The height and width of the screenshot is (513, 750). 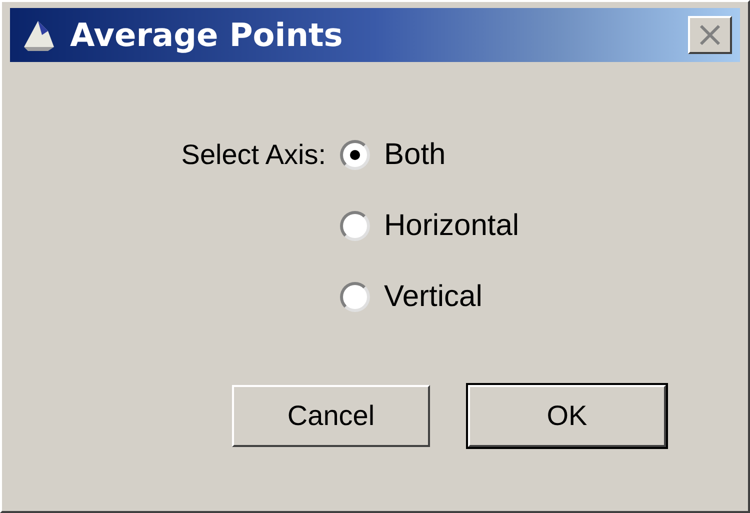 What do you see at coordinates (540, 296) in the screenshot?
I see `radio-option: Vertical` at bounding box center [540, 296].